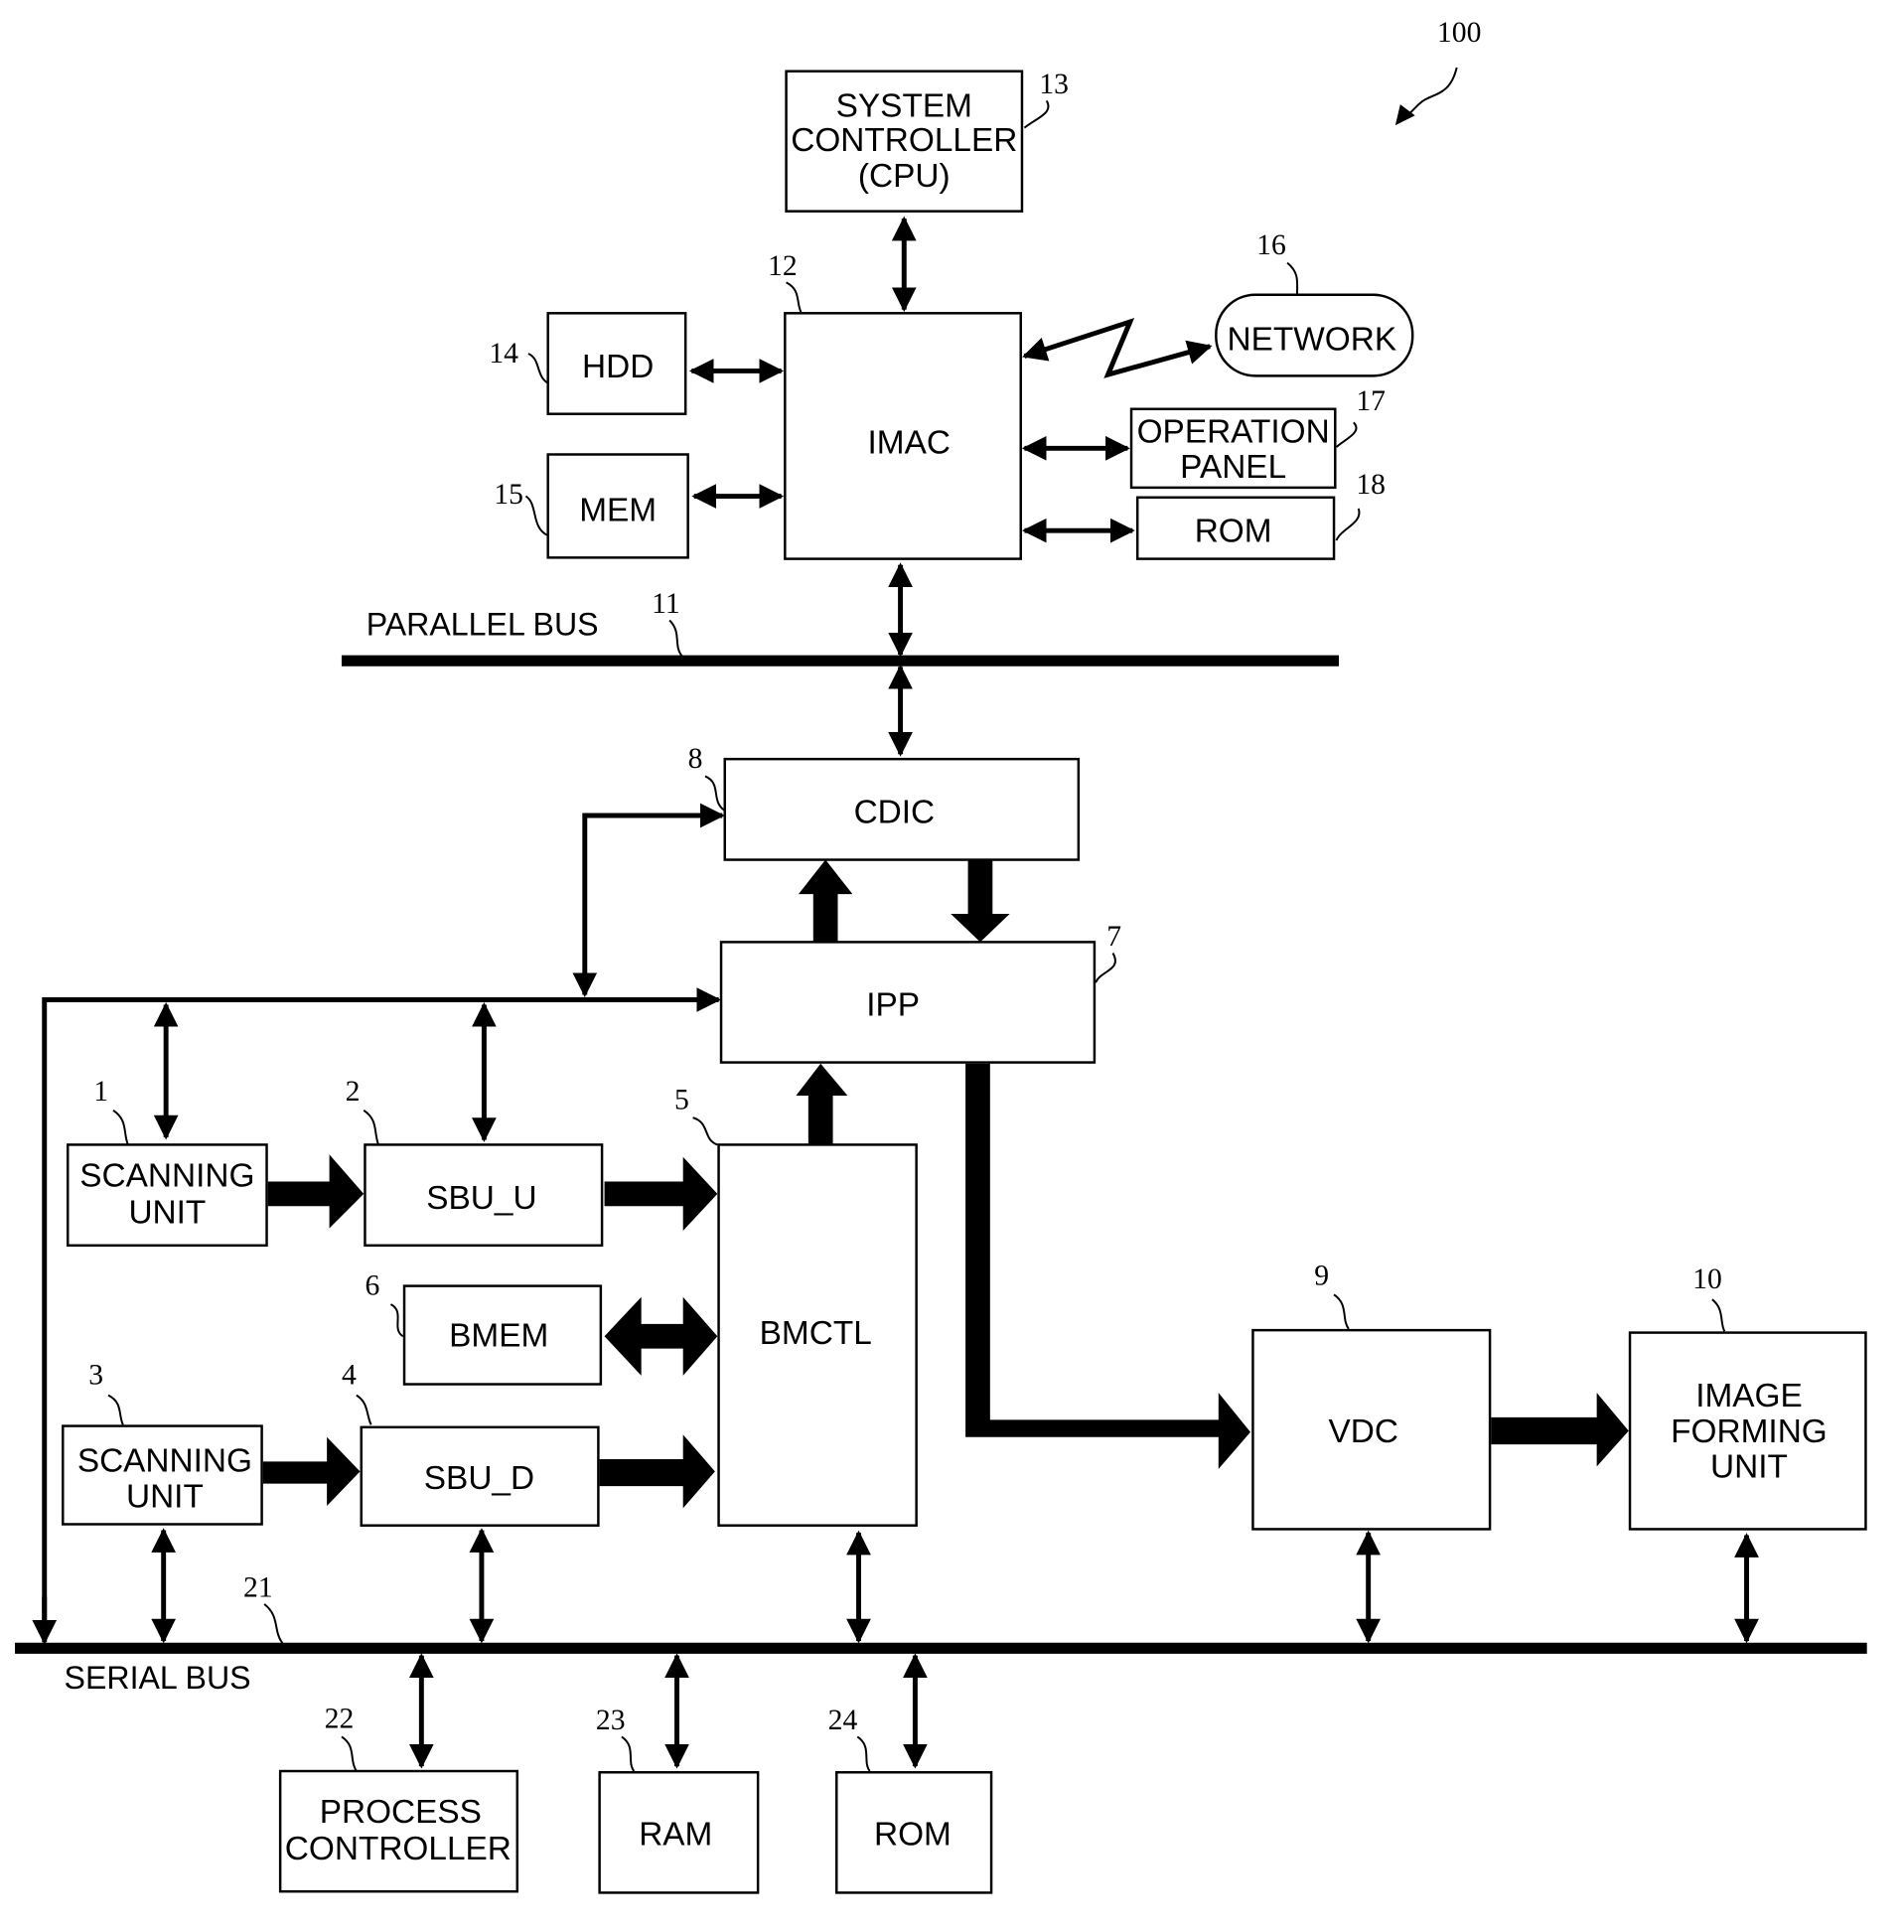 This screenshot has height=1932, width=1904. Describe the element at coordinates (783, 266) in the screenshot. I see `svg-text: 12` at that location.